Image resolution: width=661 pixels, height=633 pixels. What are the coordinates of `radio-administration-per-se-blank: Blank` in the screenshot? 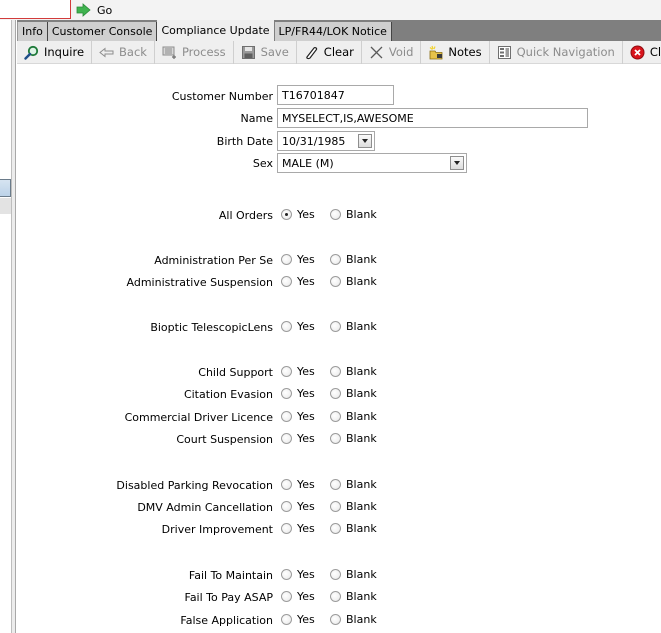 It's located at (353, 259).